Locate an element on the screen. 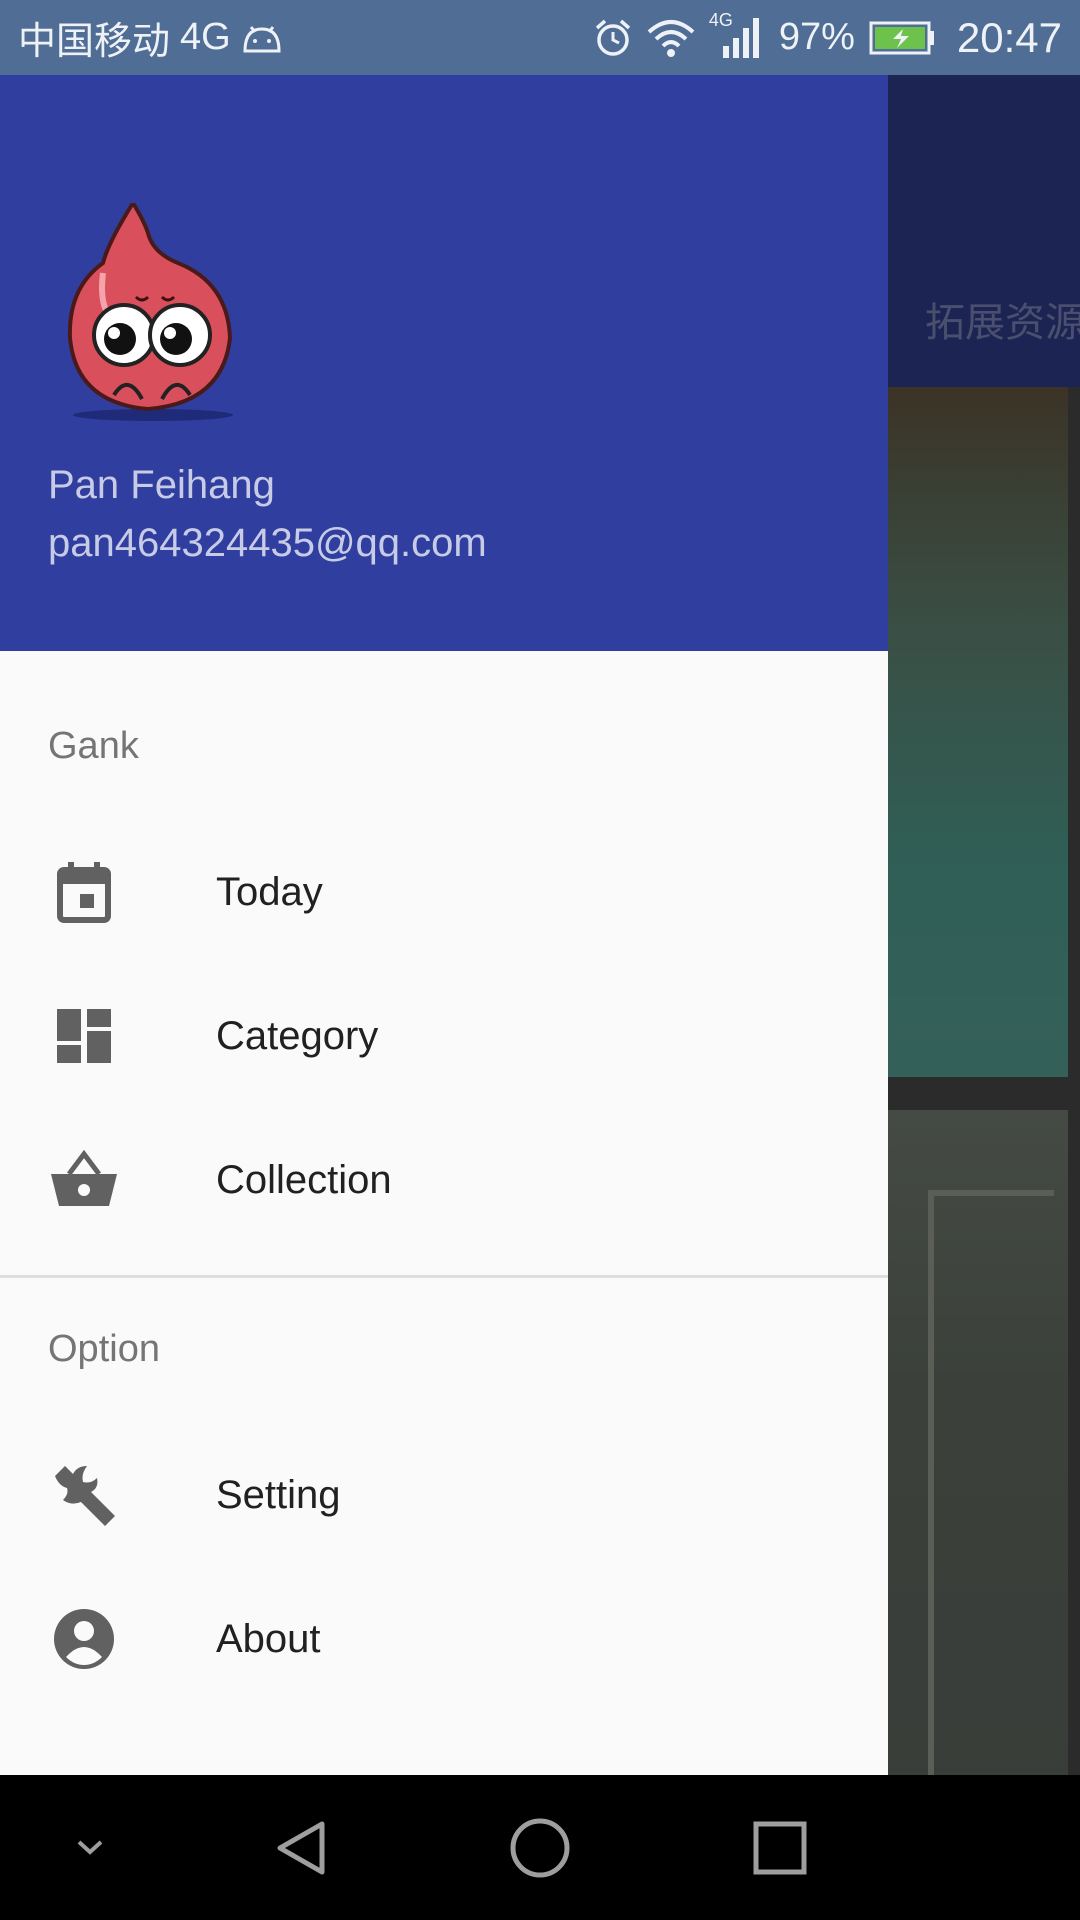 Image resolution: width=1080 pixels, height=1920 pixels. menu-item-label: About is located at coordinates (268, 1638).